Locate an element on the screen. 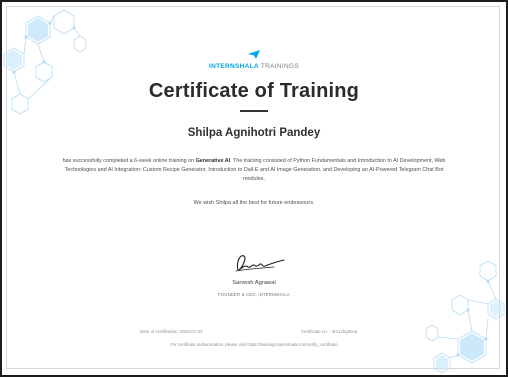 The height and width of the screenshot is (377, 508). paper-plane-icon is located at coordinates (254, 55).